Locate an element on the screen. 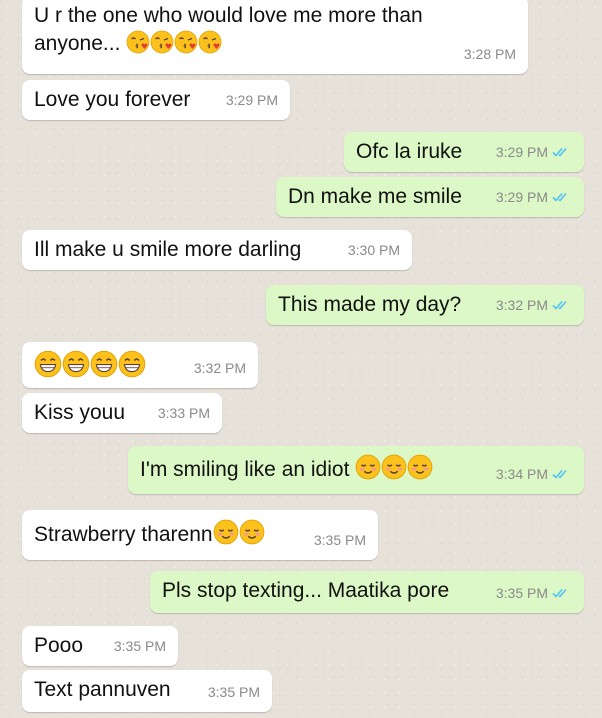 The width and height of the screenshot is (602, 718). message-bubble-outgoing: Pls stop texting... Maatika pore 3:35 PM is located at coordinates (367, 592).